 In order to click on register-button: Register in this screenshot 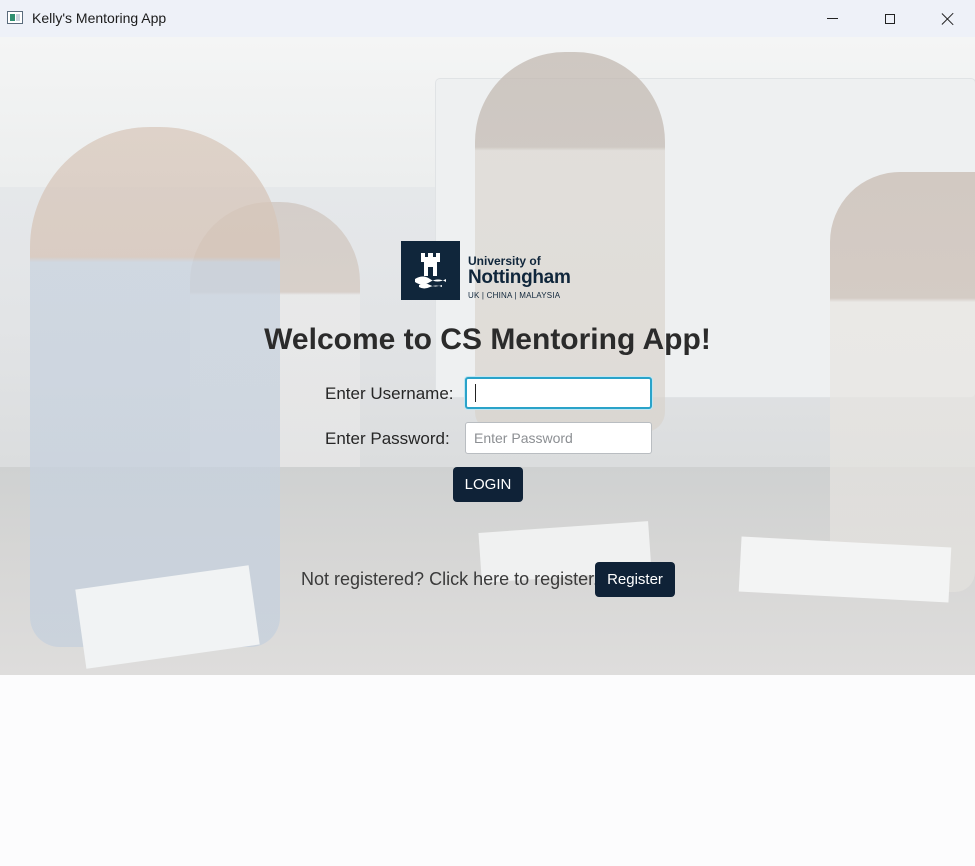, I will do `click(635, 579)`.